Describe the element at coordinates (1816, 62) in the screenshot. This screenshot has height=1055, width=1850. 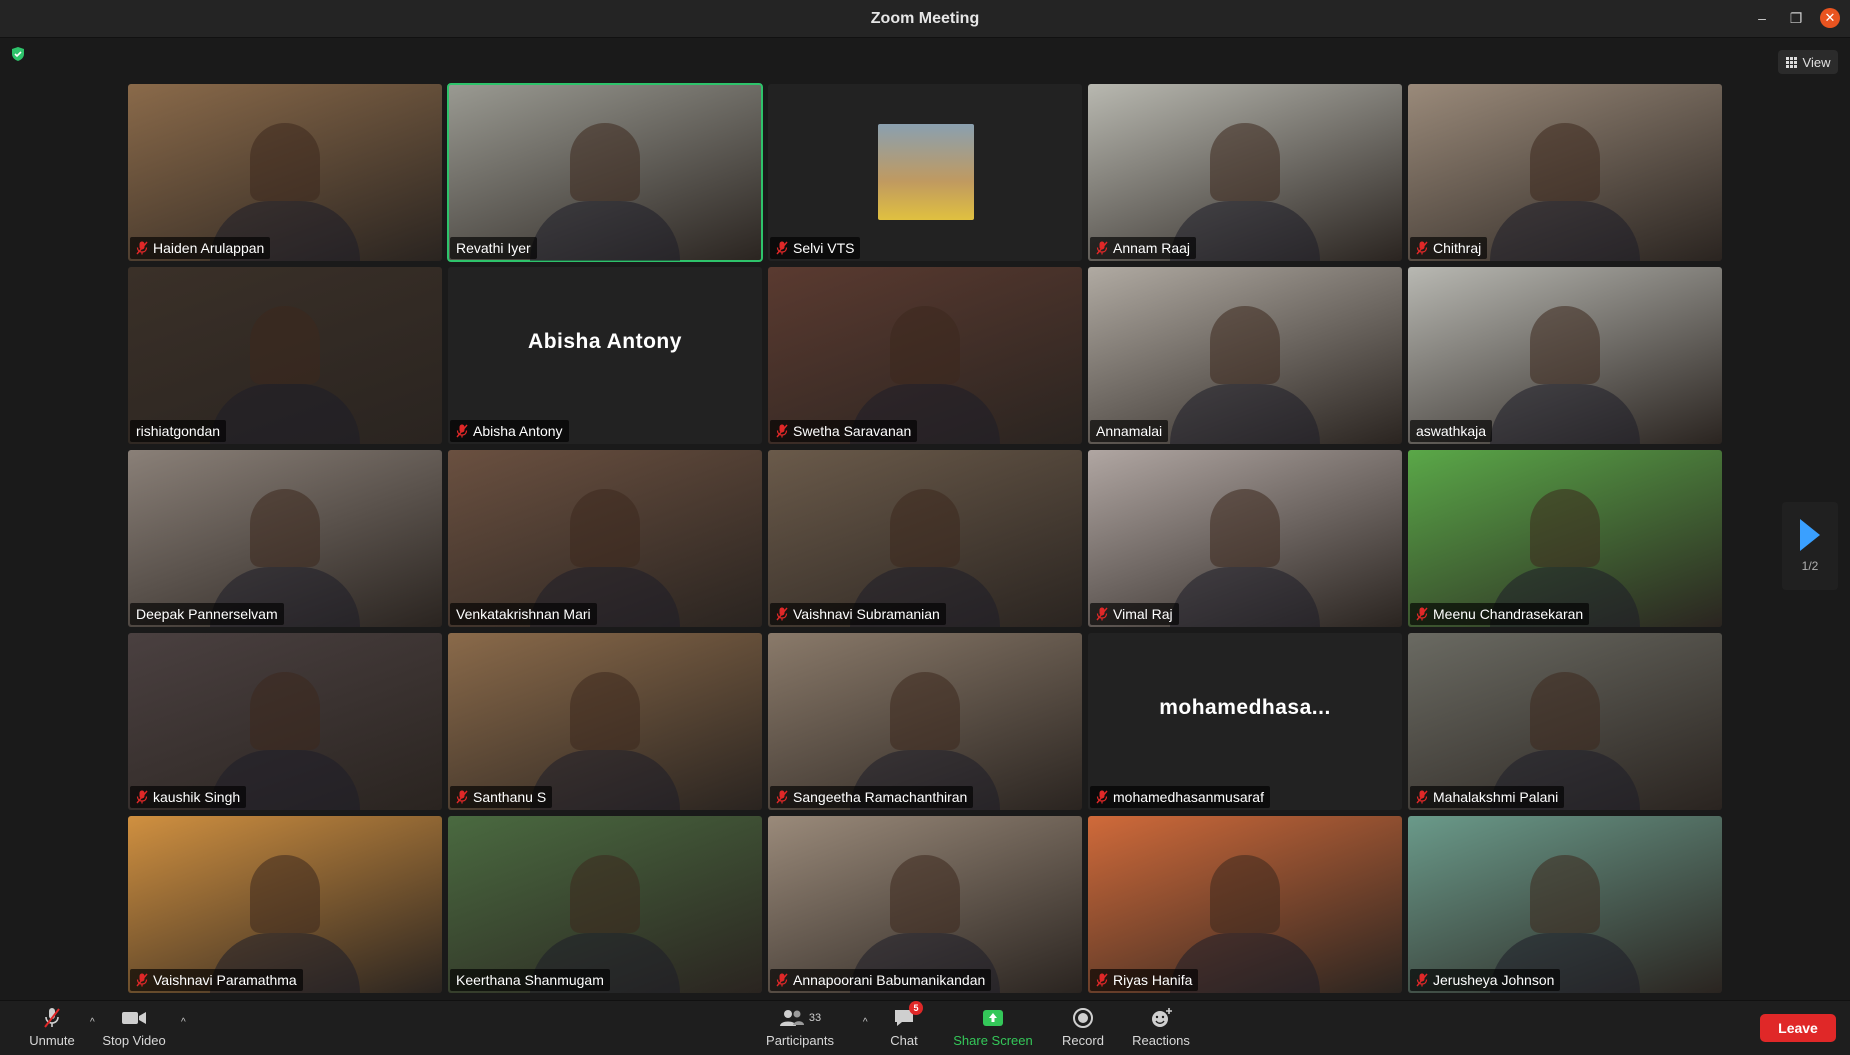
I see `view-label: View` at that location.